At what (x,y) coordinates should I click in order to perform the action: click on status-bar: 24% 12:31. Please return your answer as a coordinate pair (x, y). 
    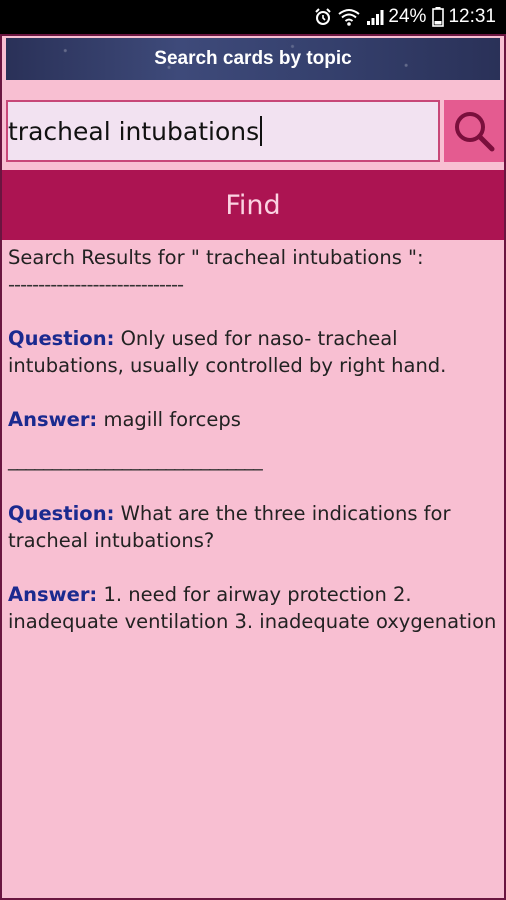
    Looking at the image, I should click on (253, 17).